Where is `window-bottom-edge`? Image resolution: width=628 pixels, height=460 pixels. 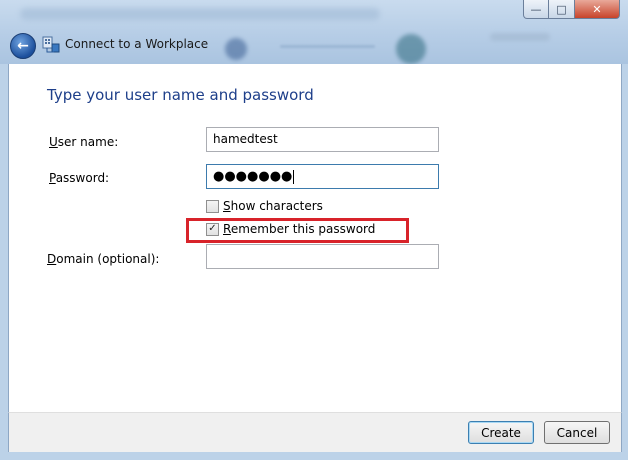
window-bottom-edge is located at coordinates (314, 456).